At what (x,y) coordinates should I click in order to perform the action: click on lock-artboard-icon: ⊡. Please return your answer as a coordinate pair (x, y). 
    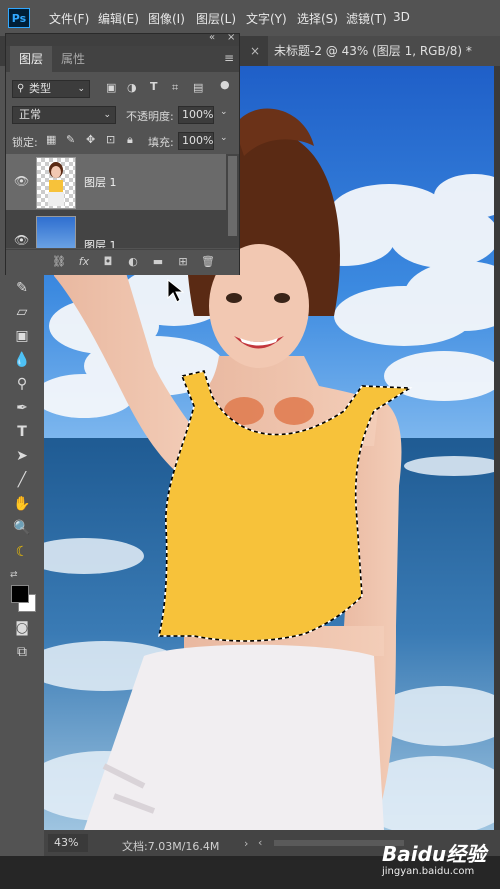
    Looking at the image, I should click on (110, 139).